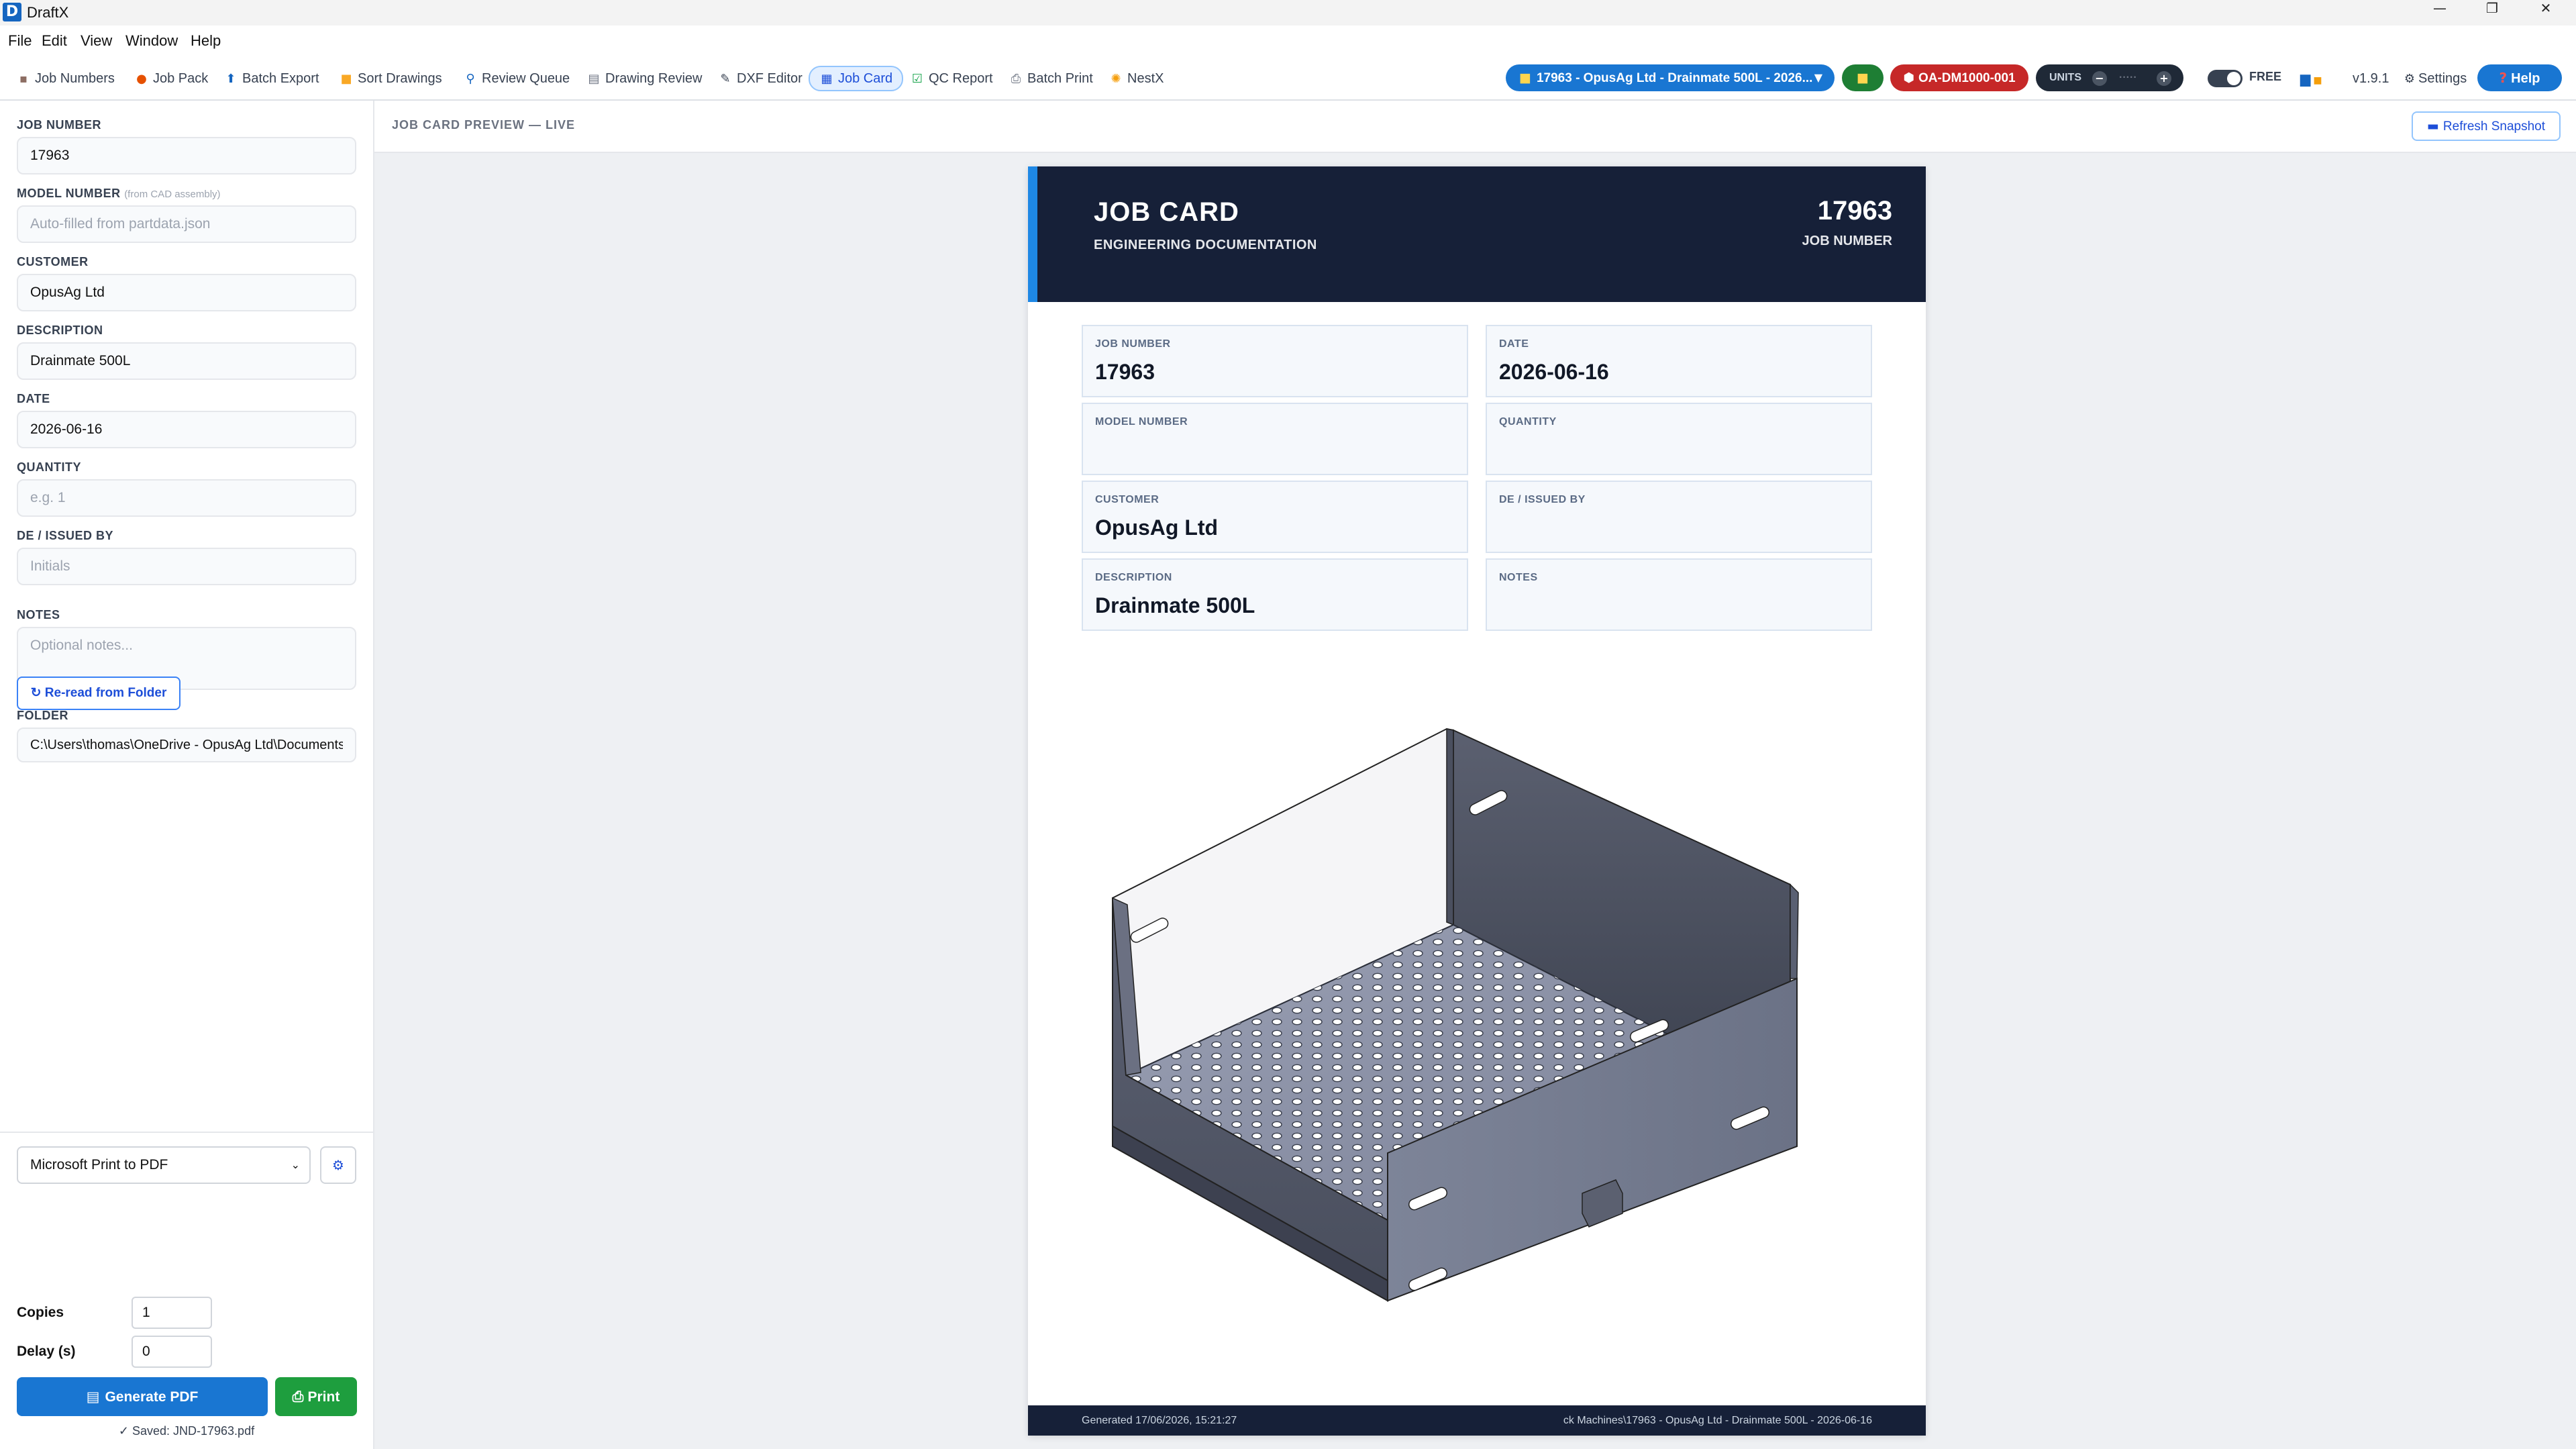  I want to click on delay-input, so click(172, 1352).